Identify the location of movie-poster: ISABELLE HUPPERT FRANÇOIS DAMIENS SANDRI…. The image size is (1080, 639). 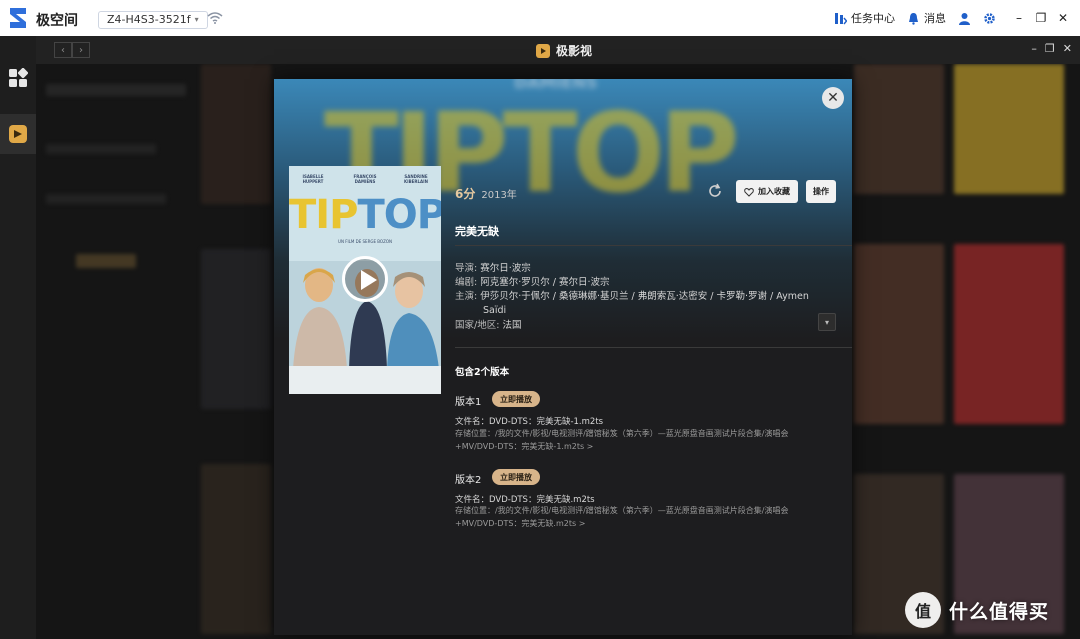
(365, 280).